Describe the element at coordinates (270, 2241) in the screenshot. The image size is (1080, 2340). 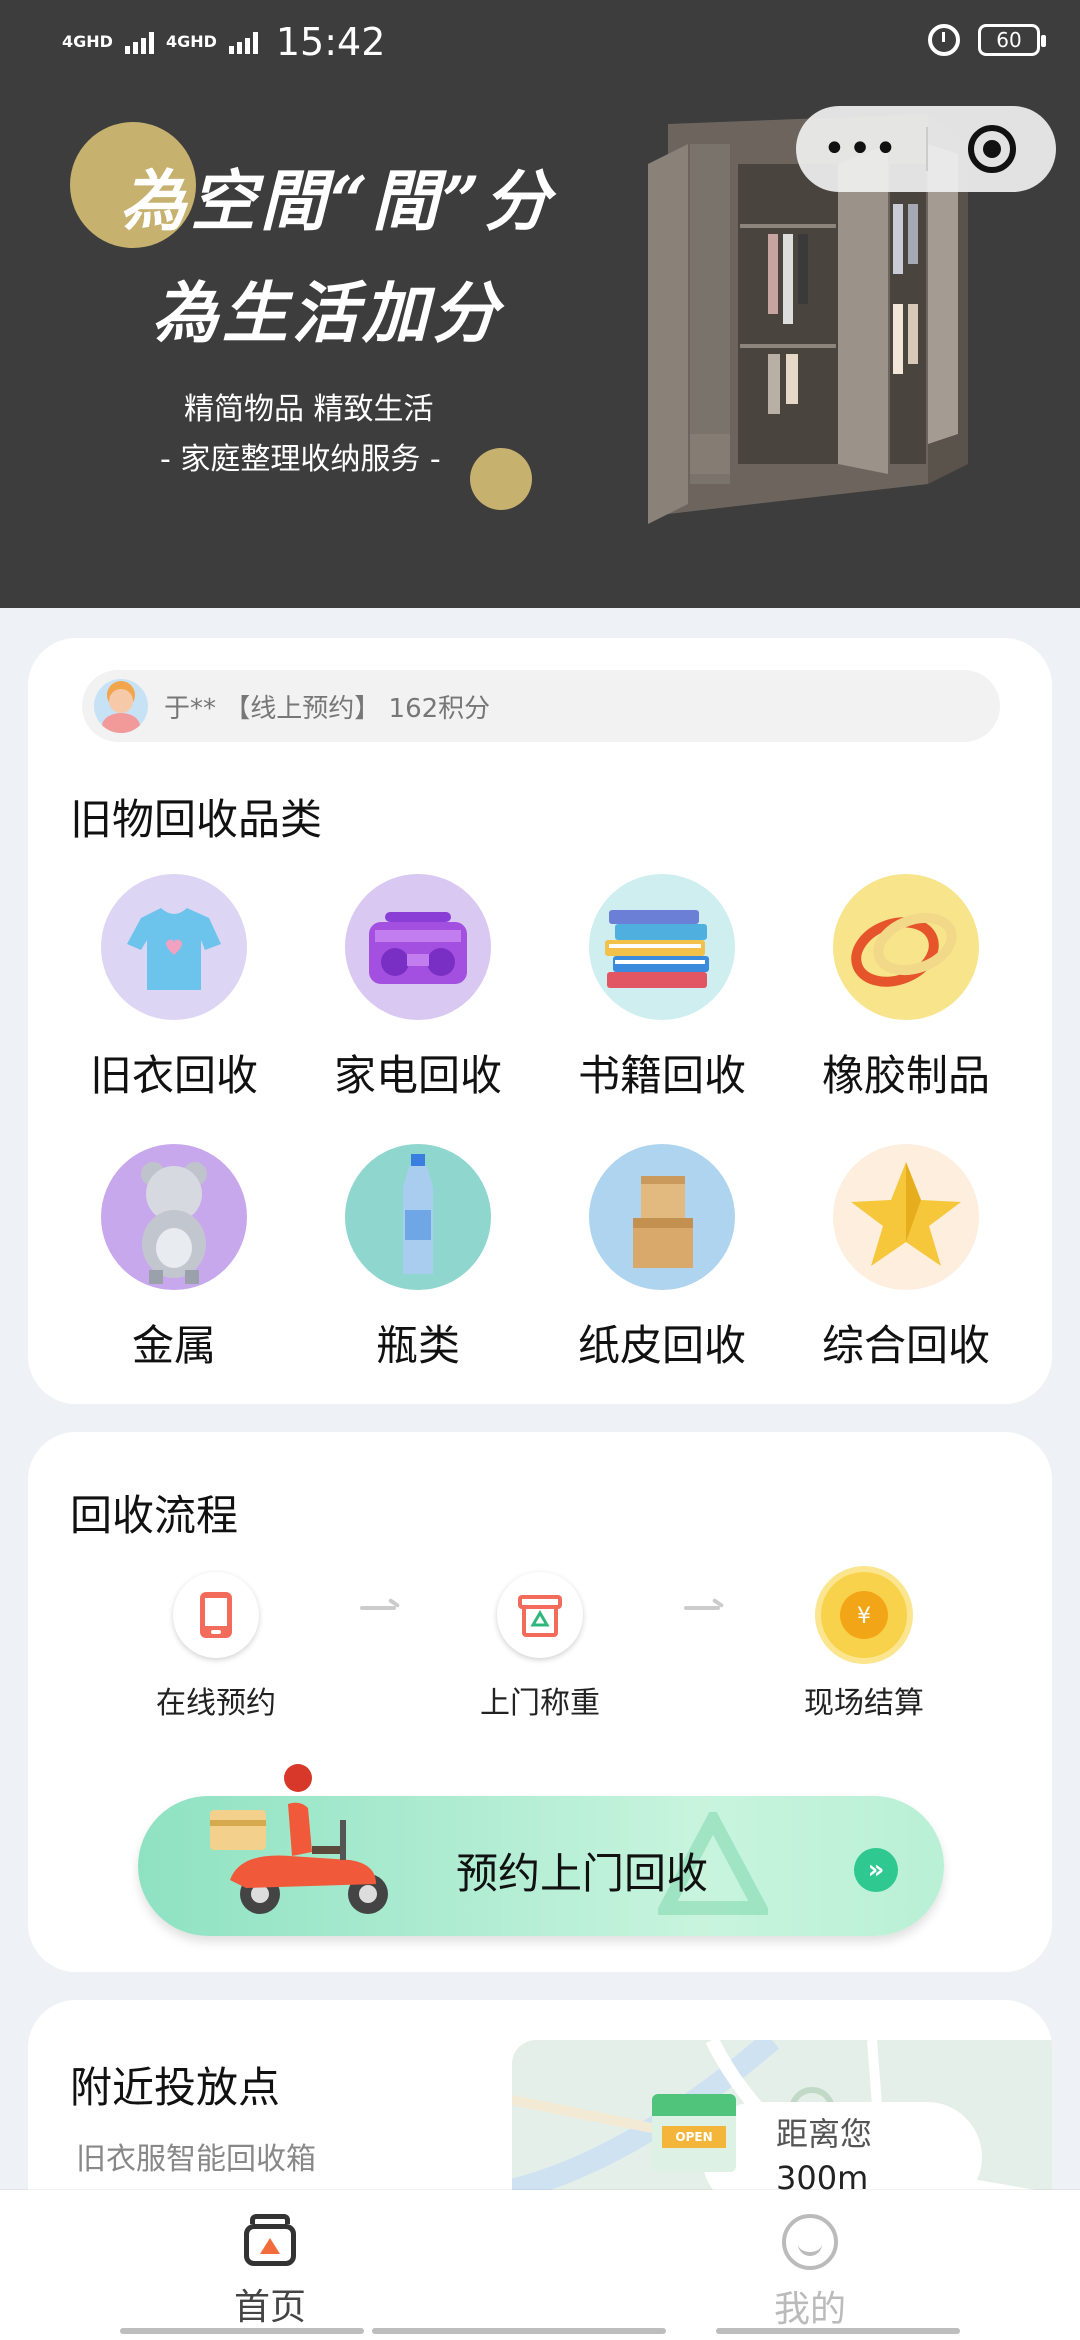
I see `home-box-icon` at that location.